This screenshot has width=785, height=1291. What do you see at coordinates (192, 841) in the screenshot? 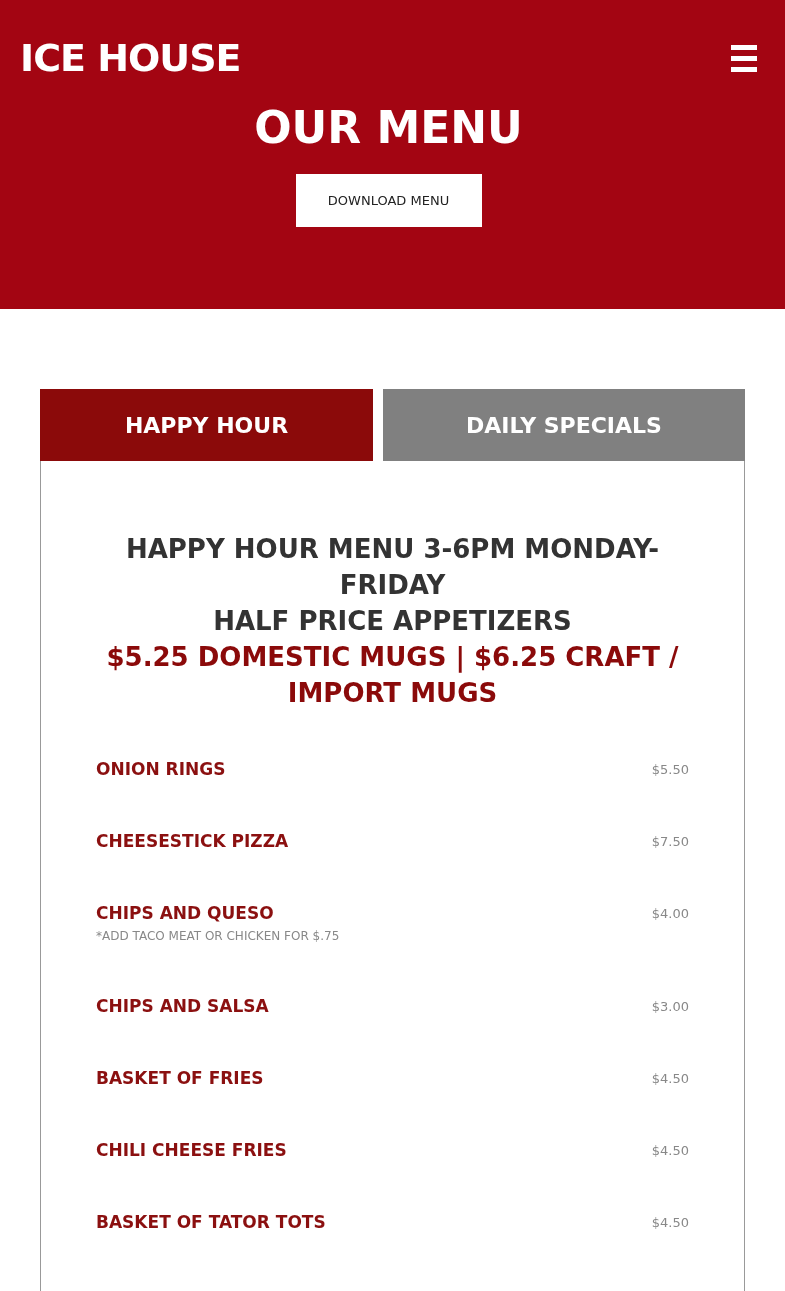
I see `item-name: CHEESESTICK PIZZA` at bounding box center [192, 841].